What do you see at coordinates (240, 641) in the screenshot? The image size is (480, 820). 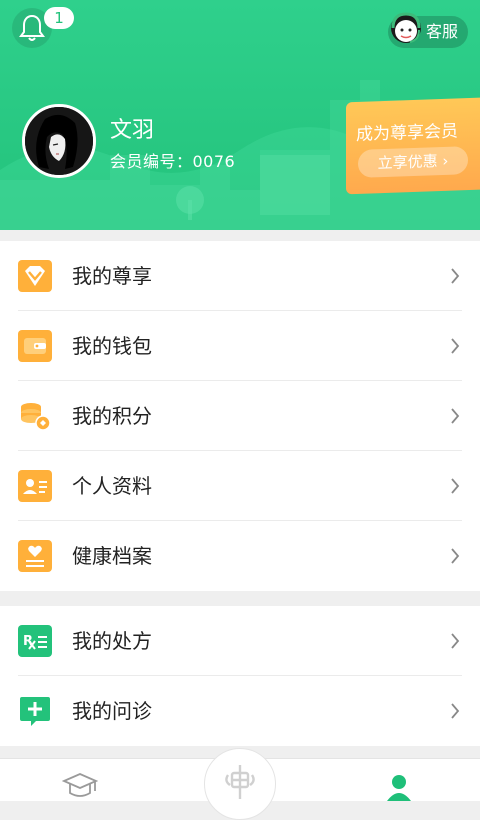 I see `menu-item-my-prescription: R 我的处方` at bounding box center [240, 641].